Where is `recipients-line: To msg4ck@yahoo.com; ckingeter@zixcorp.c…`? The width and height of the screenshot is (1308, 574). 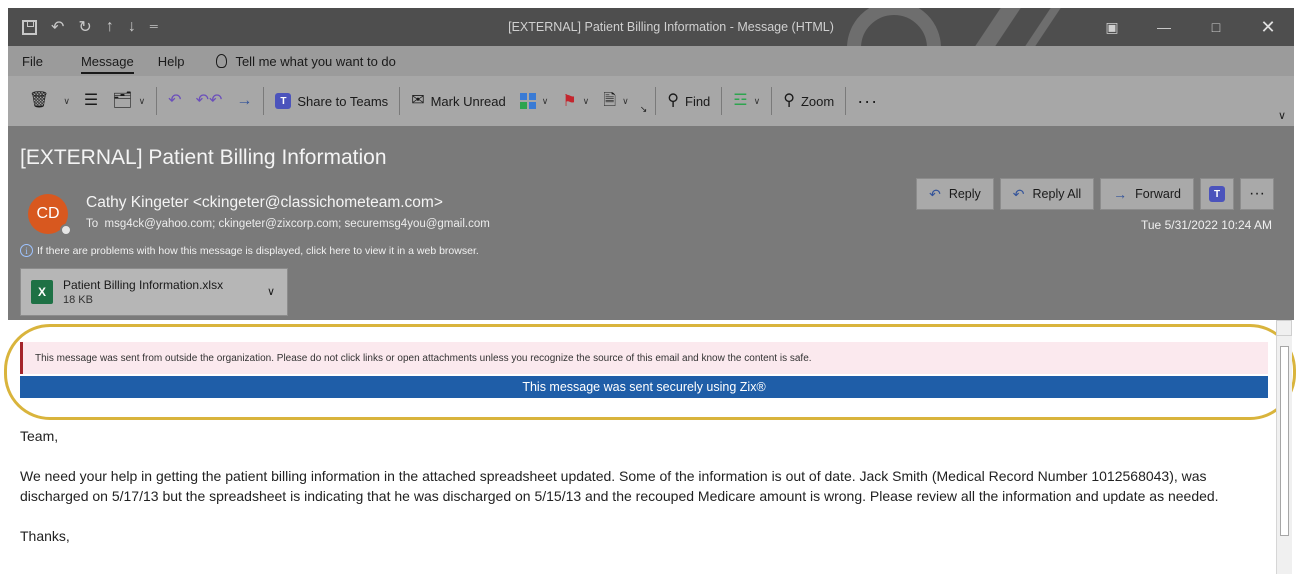 recipients-line: To msg4ck@yahoo.com; ckingeter@zixcorp.c… is located at coordinates (288, 224).